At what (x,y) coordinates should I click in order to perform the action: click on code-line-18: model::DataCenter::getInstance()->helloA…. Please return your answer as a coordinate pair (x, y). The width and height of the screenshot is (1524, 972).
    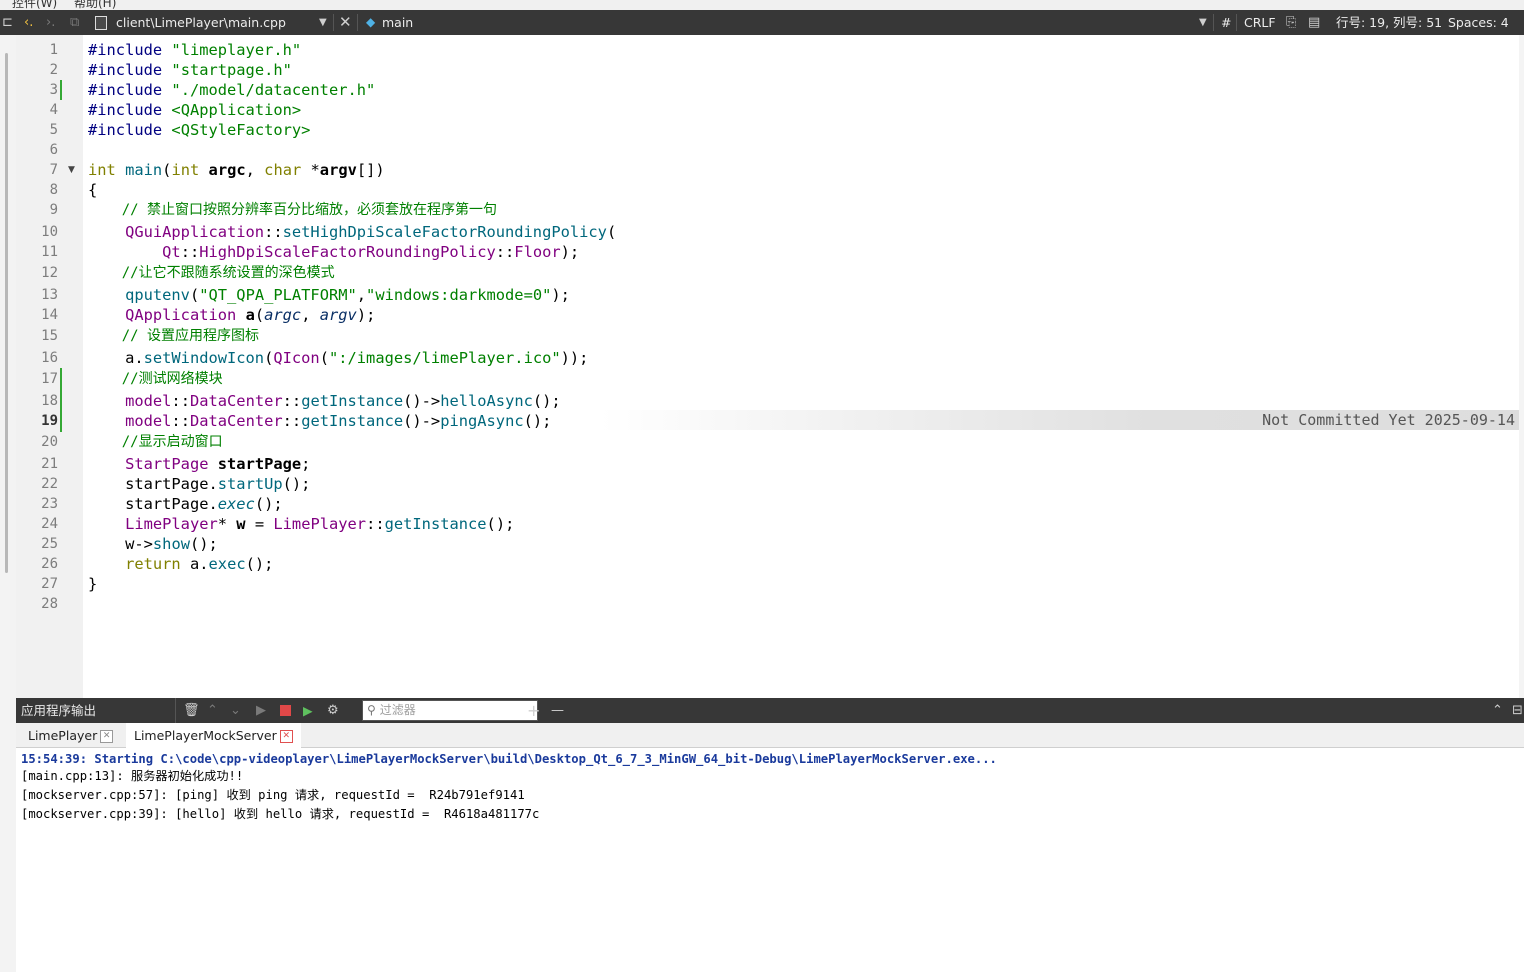
    Looking at the image, I should click on (324, 401).